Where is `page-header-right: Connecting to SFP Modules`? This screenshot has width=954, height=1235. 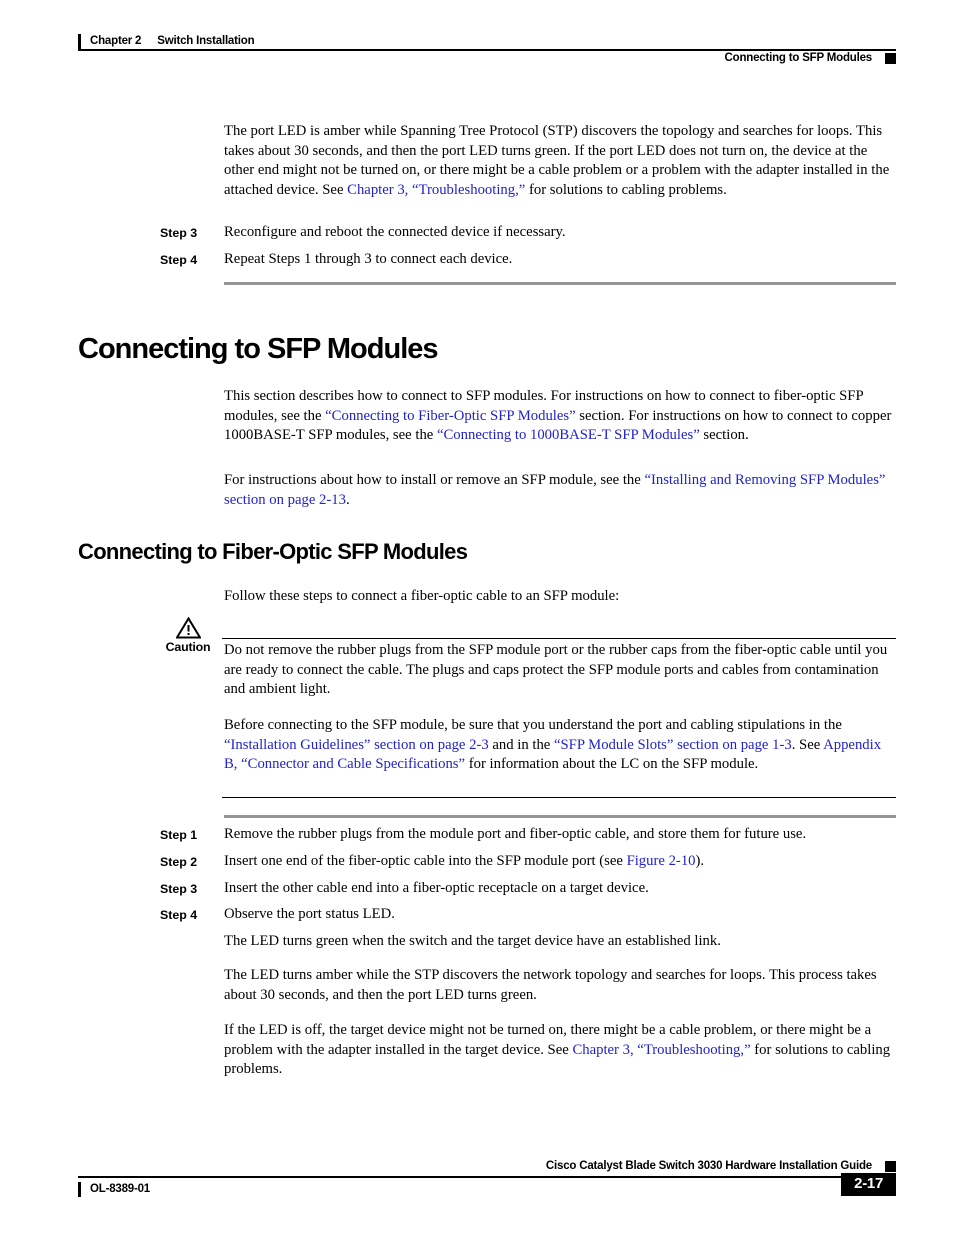 page-header-right: Connecting to SFP Modules is located at coordinates (810, 58).